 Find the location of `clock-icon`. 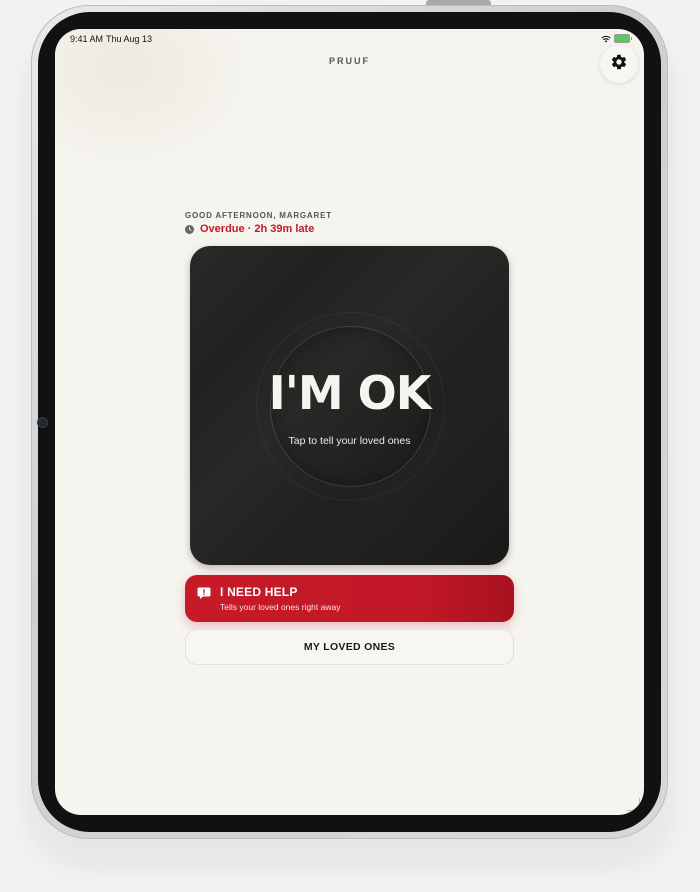

clock-icon is located at coordinates (189, 229).